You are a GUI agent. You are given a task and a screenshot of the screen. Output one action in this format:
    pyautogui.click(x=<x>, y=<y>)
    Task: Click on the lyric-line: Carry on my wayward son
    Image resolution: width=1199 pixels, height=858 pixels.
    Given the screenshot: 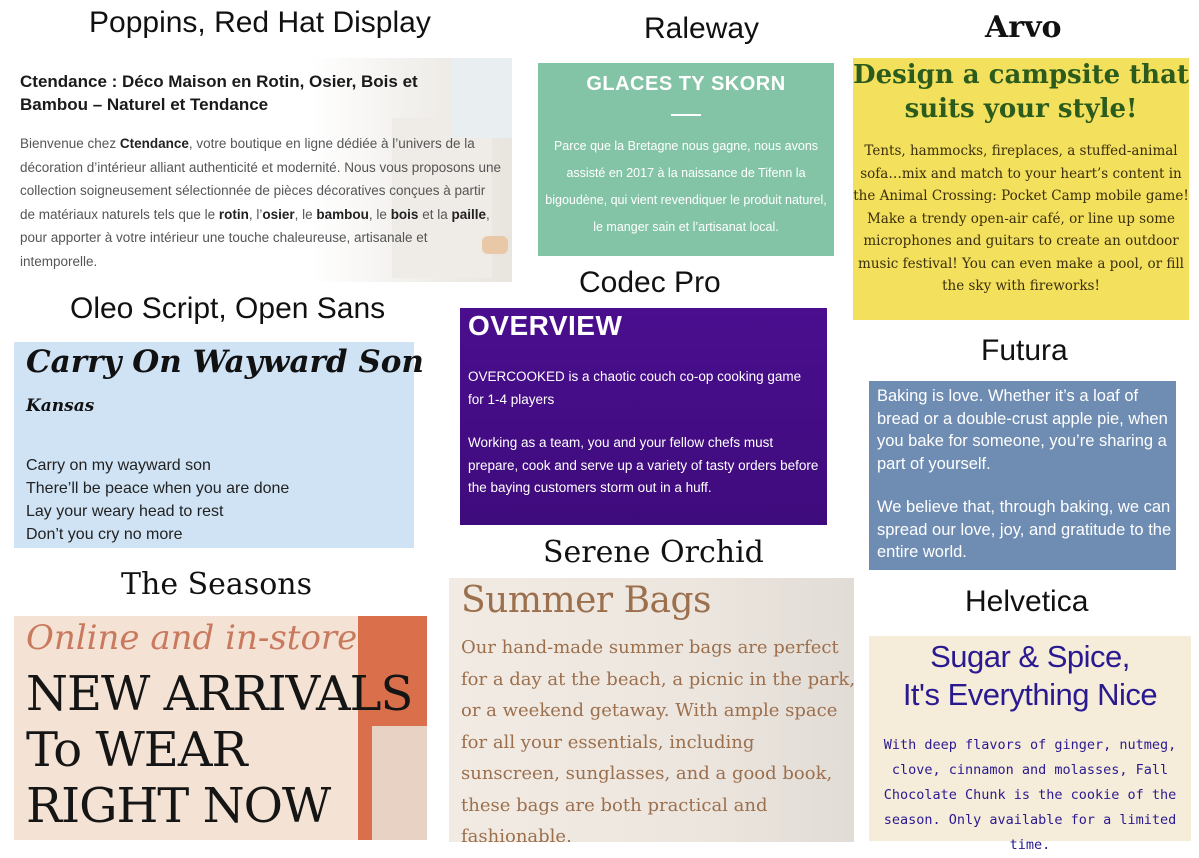 What is the action you would take?
    pyautogui.click(x=118, y=465)
    